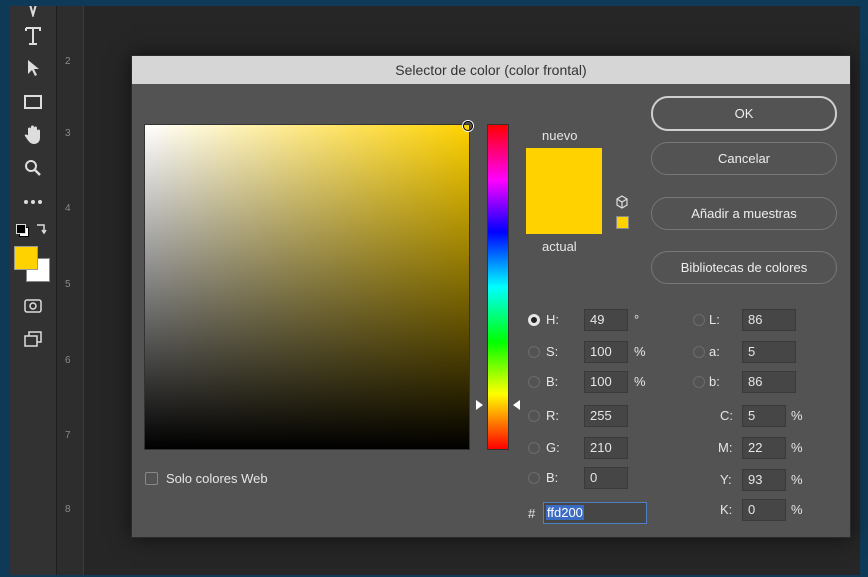 The height and width of the screenshot is (577, 868). I want to click on green-input: 210, so click(606, 448).